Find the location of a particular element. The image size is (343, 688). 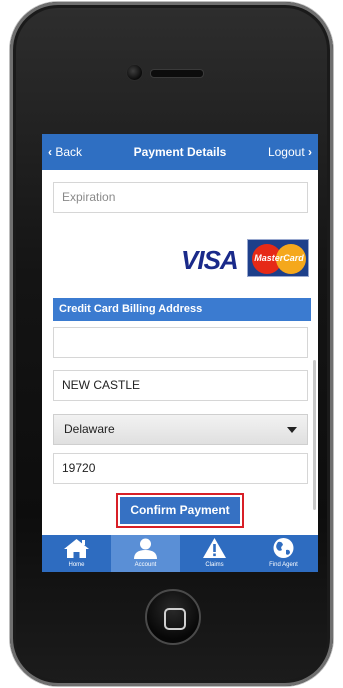

mastercard-text: MasterCard is located at coordinates (279, 258).